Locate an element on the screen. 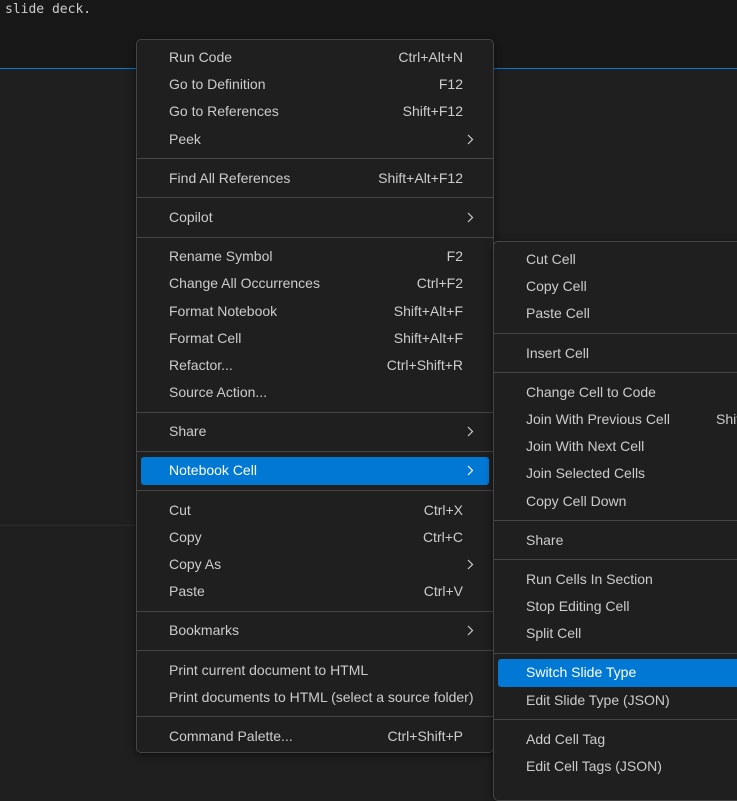 This screenshot has width=737, height=801. context-menu-item-copy-as: Copy As is located at coordinates (315, 564).